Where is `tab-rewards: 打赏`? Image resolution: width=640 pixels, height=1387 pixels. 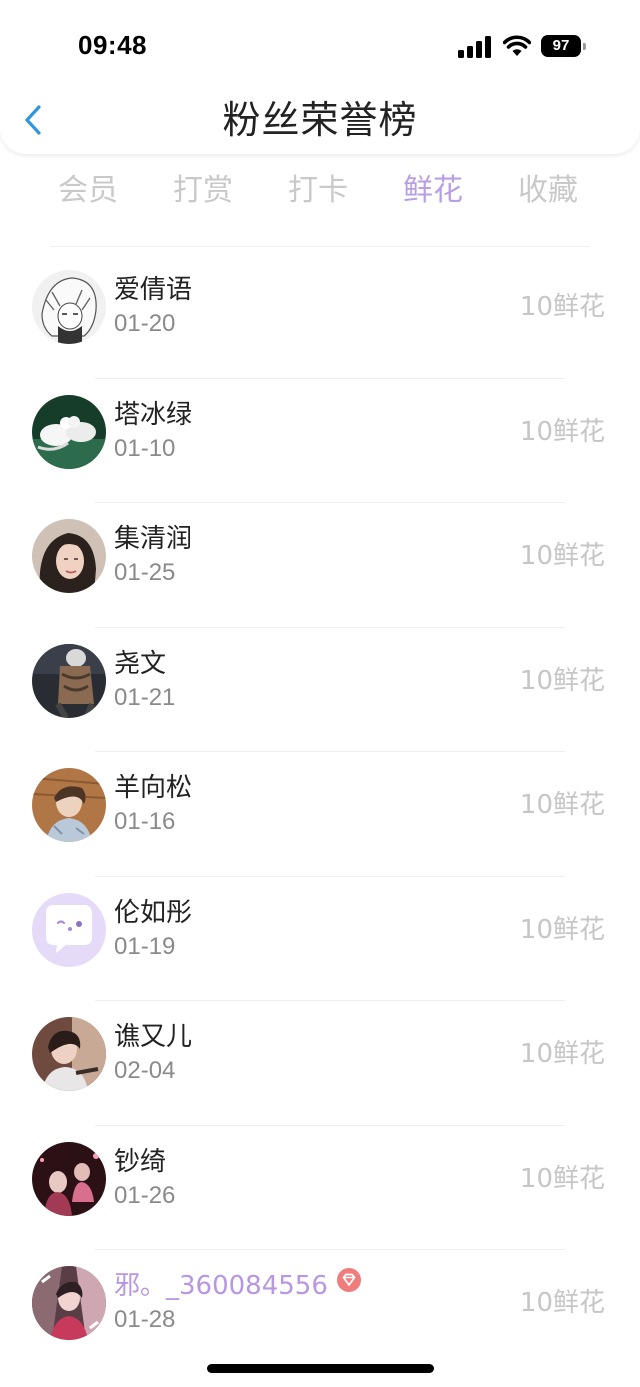 tab-rewards: 打赏 is located at coordinates (203, 191).